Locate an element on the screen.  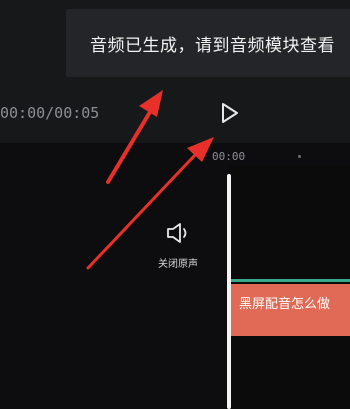
mute-original-button: 关闭原声 is located at coordinates (178, 246).